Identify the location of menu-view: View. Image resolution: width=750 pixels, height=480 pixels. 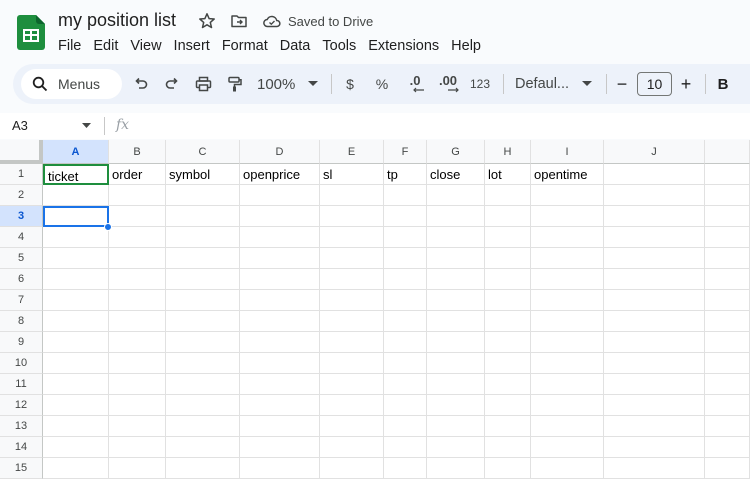
(145, 46).